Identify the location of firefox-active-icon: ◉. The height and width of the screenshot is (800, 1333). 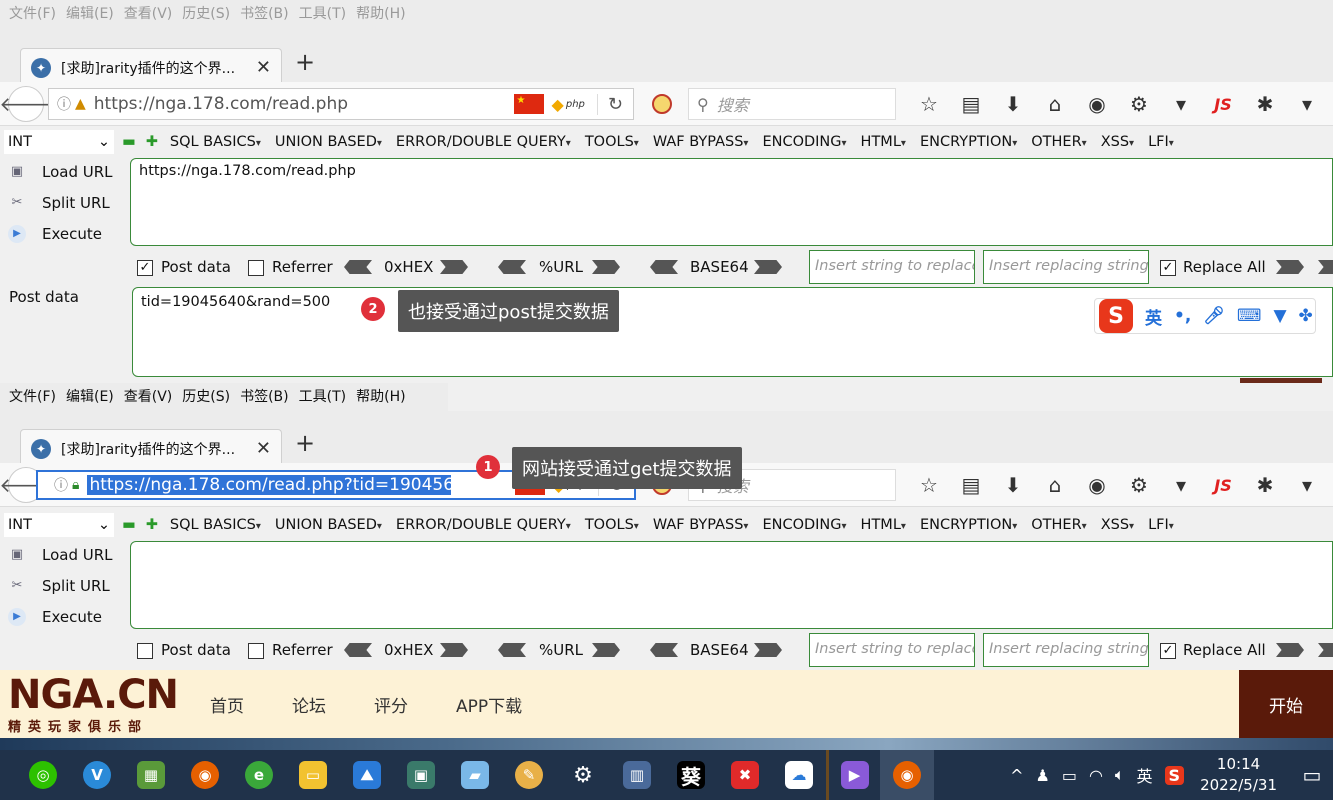
(907, 775).